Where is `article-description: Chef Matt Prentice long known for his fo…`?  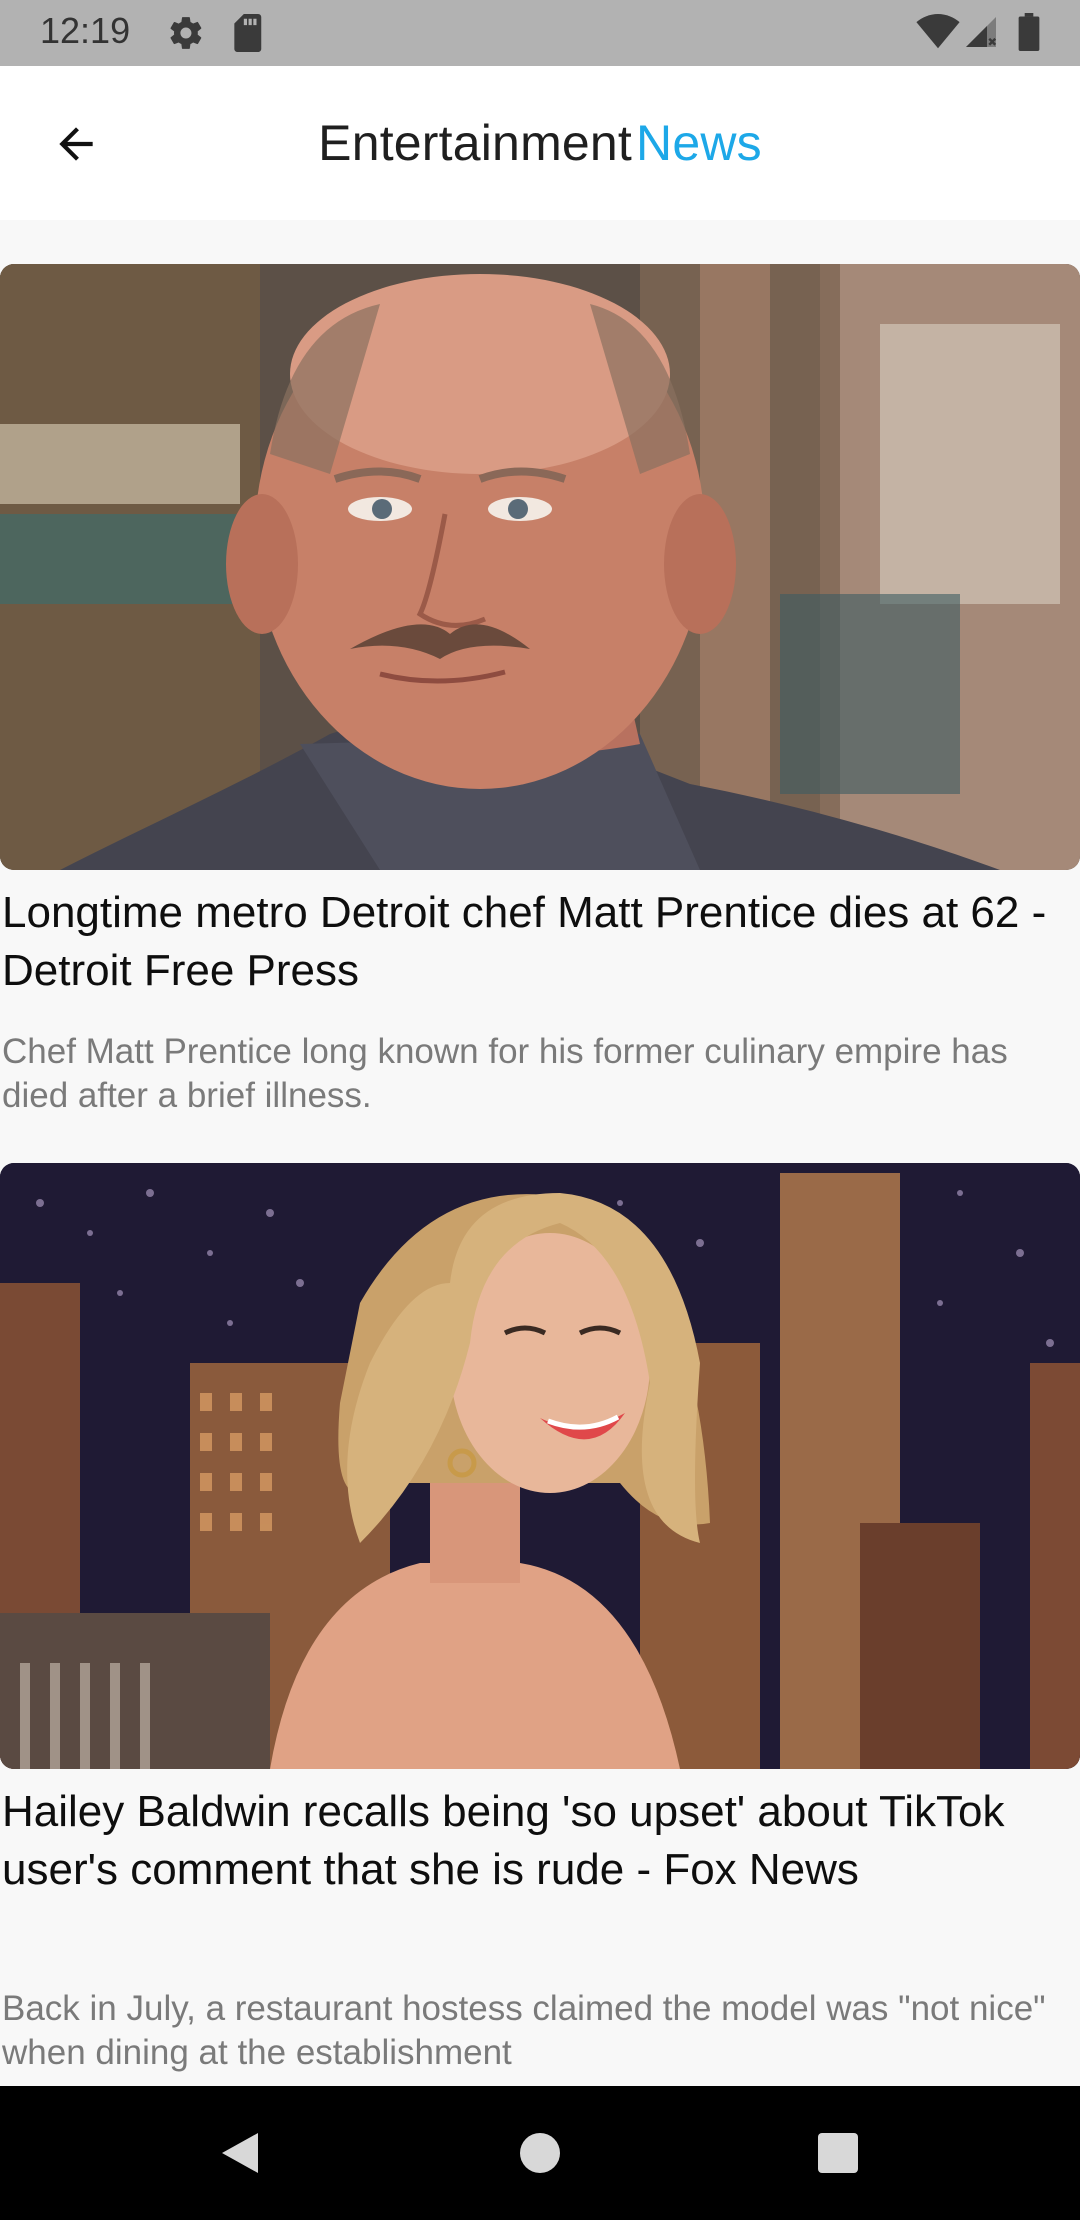
article-description: Chef Matt Prentice long known for his fo… is located at coordinates (505, 1073).